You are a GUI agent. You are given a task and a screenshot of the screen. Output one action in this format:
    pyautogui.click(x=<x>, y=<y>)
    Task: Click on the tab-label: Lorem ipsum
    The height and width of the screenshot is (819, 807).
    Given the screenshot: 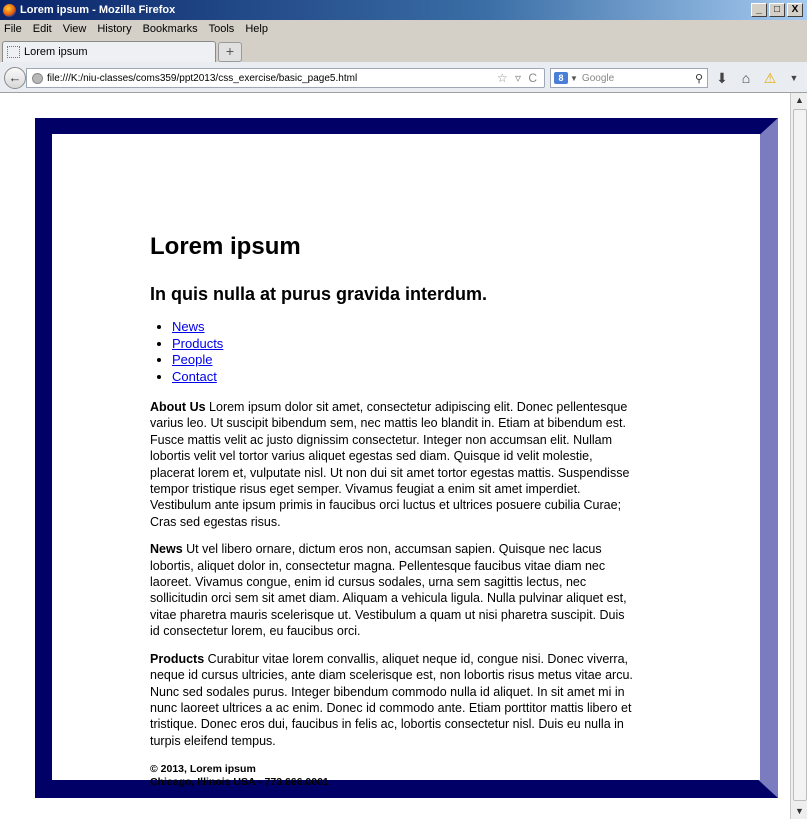 What is the action you would take?
    pyautogui.click(x=56, y=52)
    